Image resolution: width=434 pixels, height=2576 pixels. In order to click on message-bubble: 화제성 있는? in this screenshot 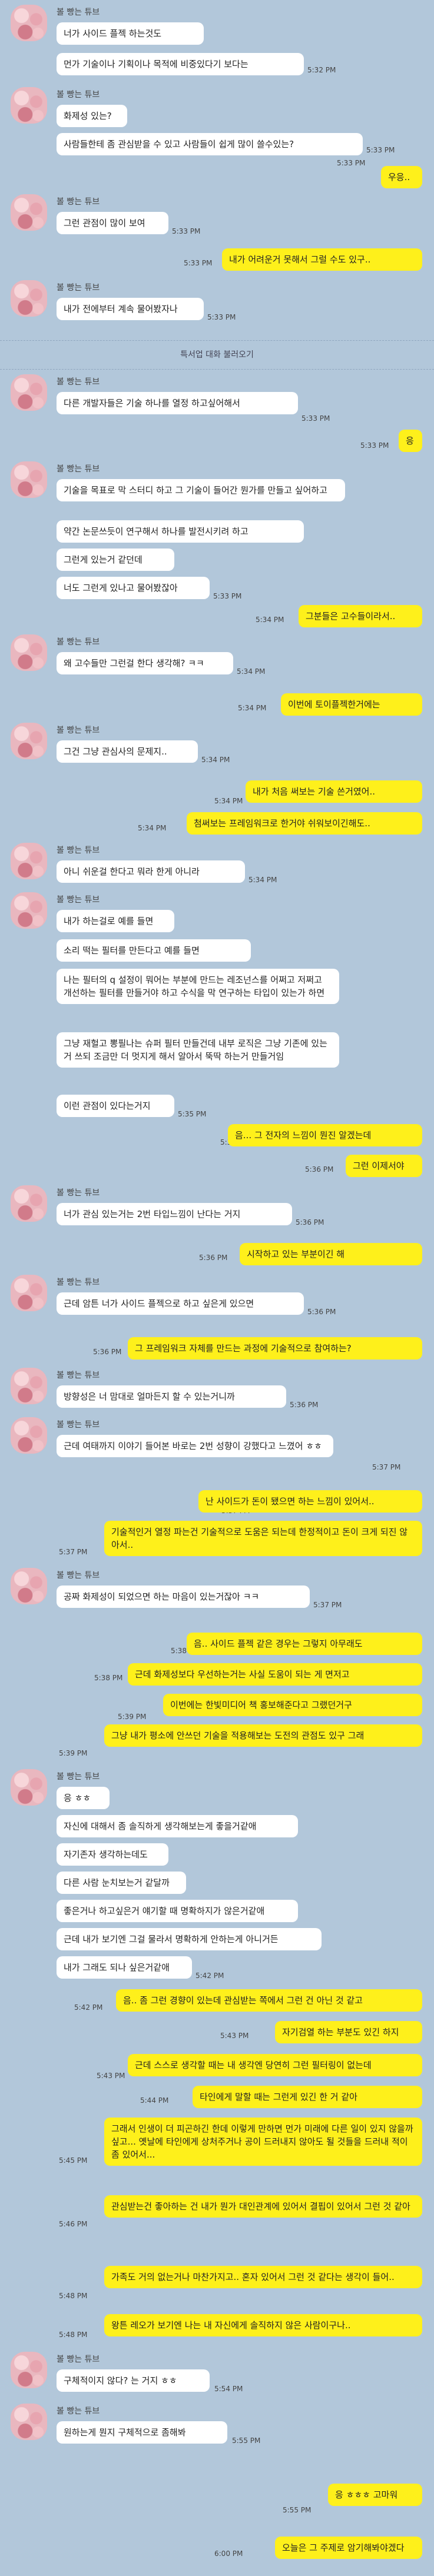, I will do `click(92, 116)`.